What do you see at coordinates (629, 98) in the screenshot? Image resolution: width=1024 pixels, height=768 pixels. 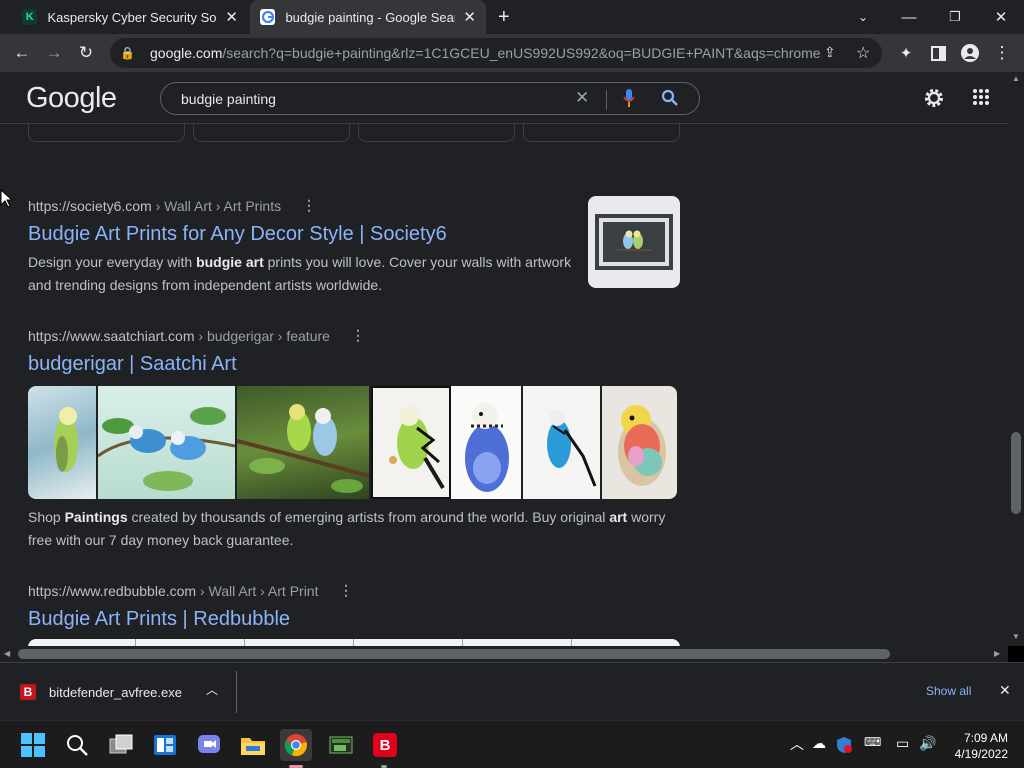 I see `voice-search-icon` at bounding box center [629, 98].